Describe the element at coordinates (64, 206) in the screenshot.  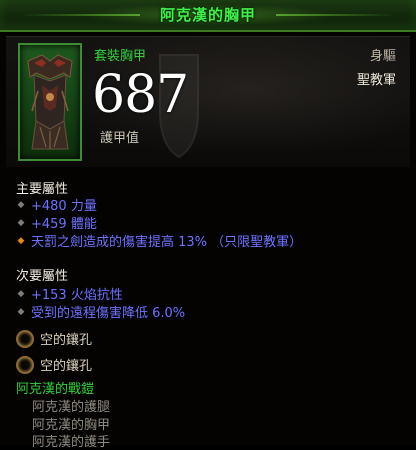
I see `primary-stat-text: +480 力量` at that location.